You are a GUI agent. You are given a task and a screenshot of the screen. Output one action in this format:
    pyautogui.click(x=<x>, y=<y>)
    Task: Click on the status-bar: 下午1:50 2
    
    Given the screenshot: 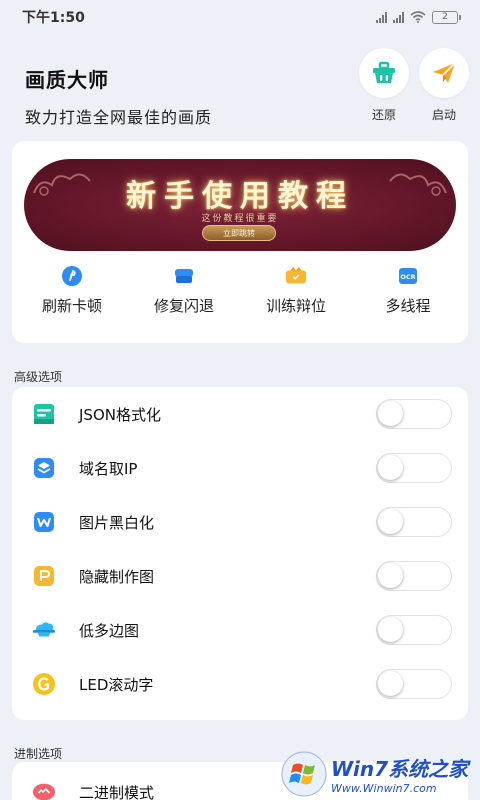 What is the action you would take?
    pyautogui.click(x=240, y=17)
    